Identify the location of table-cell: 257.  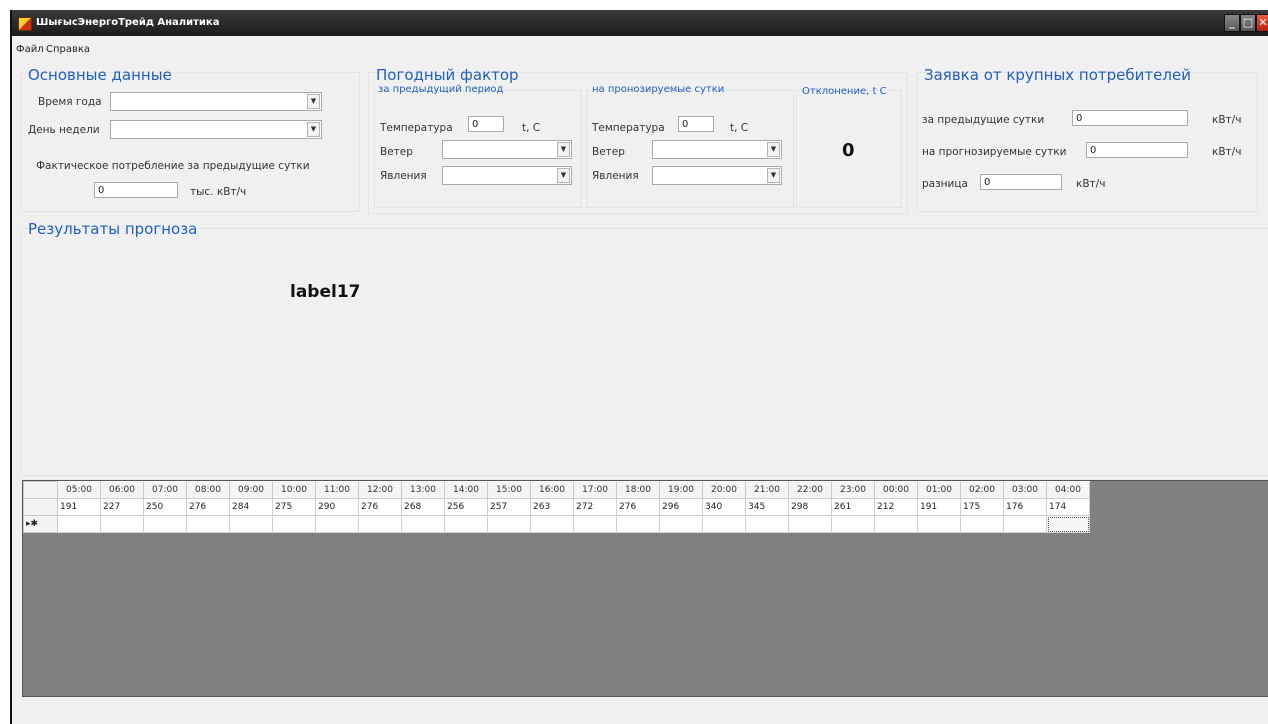
(509, 507).